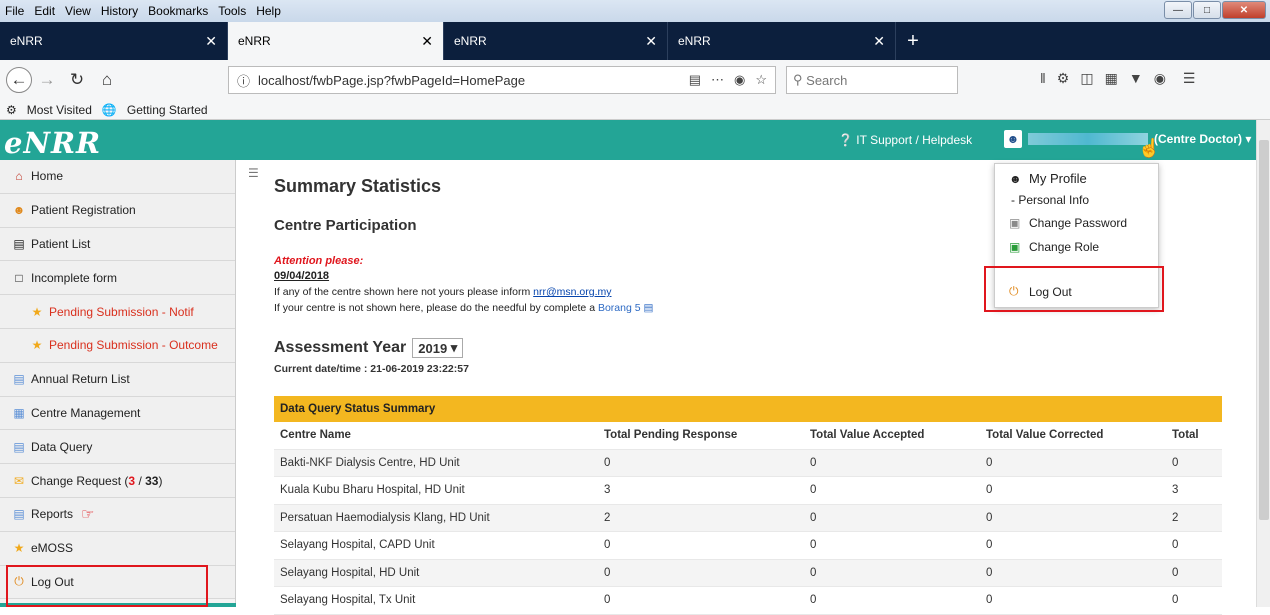 The height and width of the screenshot is (615, 1270). Describe the element at coordinates (1207, 10) in the screenshot. I see `maximize-icon: □` at that location.